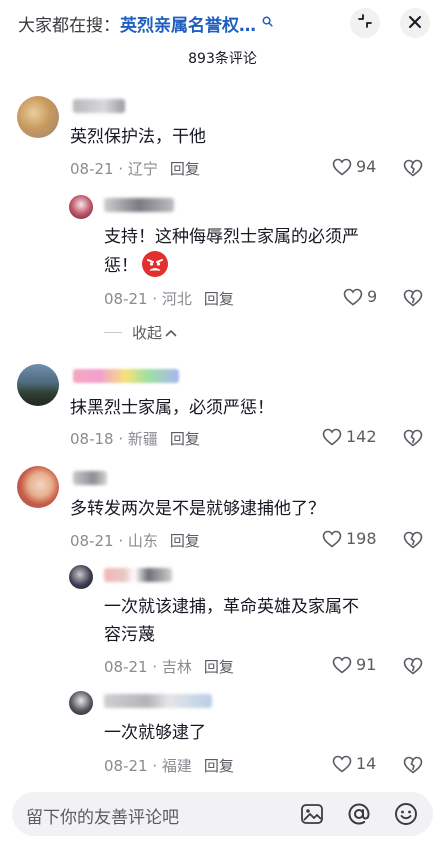 The width and height of the screenshot is (445, 843). Describe the element at coordinates (197, 509) in the screenshot. I see `comment-text: 多转发两次是不是就够逮捕他了？` at that location.